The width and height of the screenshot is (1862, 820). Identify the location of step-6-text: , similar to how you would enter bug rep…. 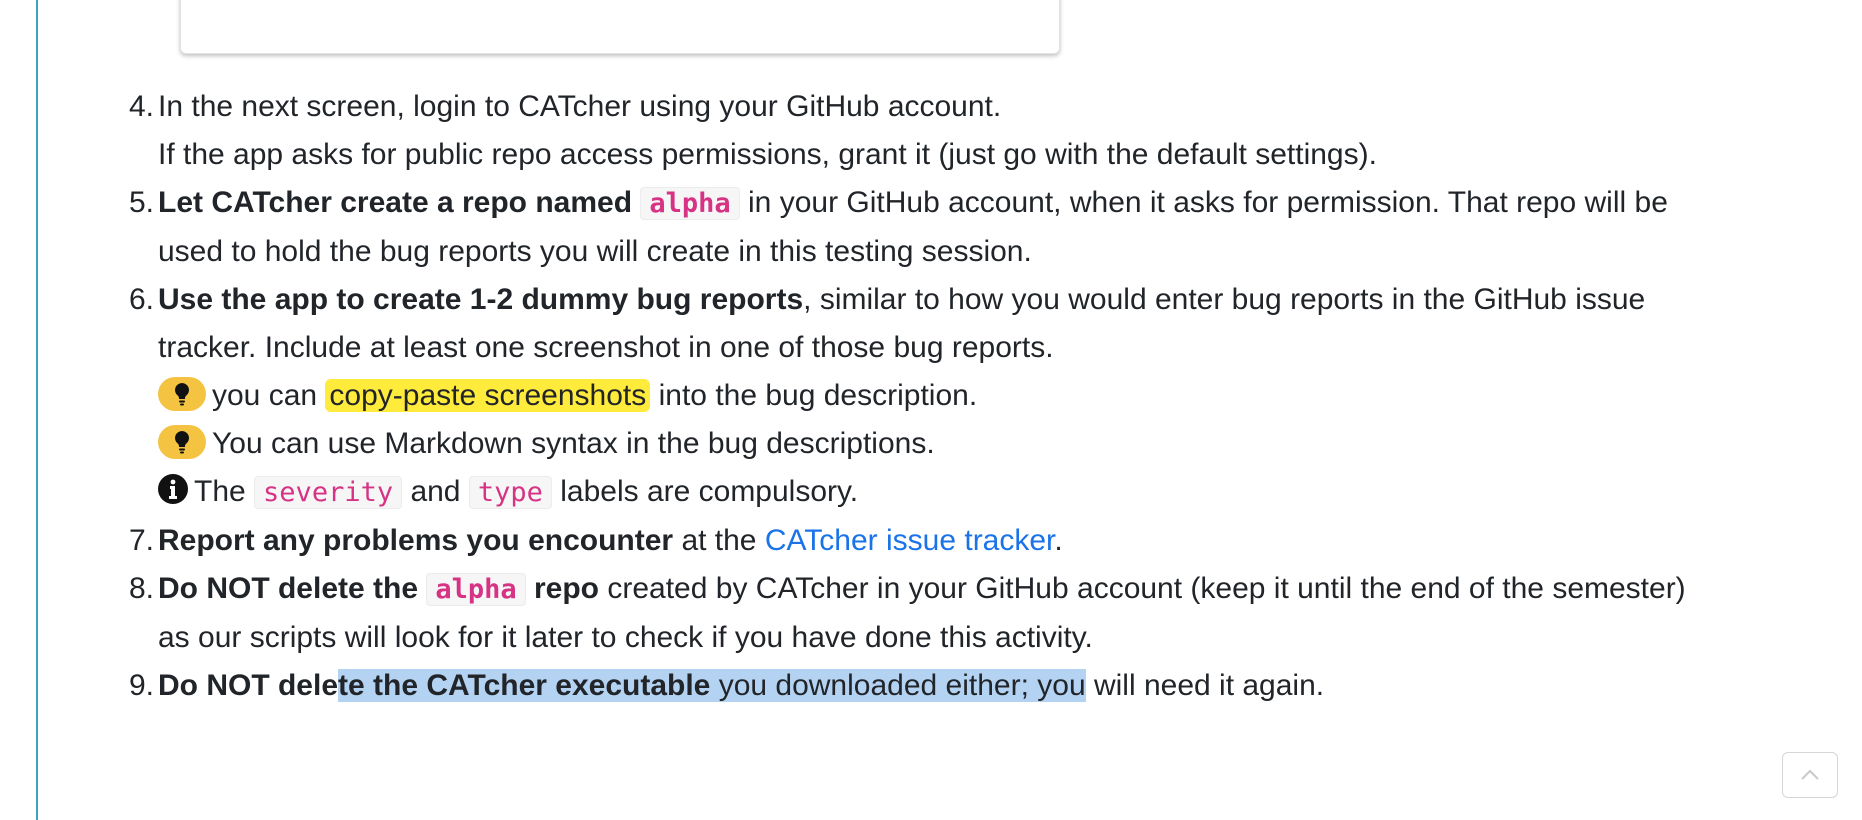
(1224, 299).